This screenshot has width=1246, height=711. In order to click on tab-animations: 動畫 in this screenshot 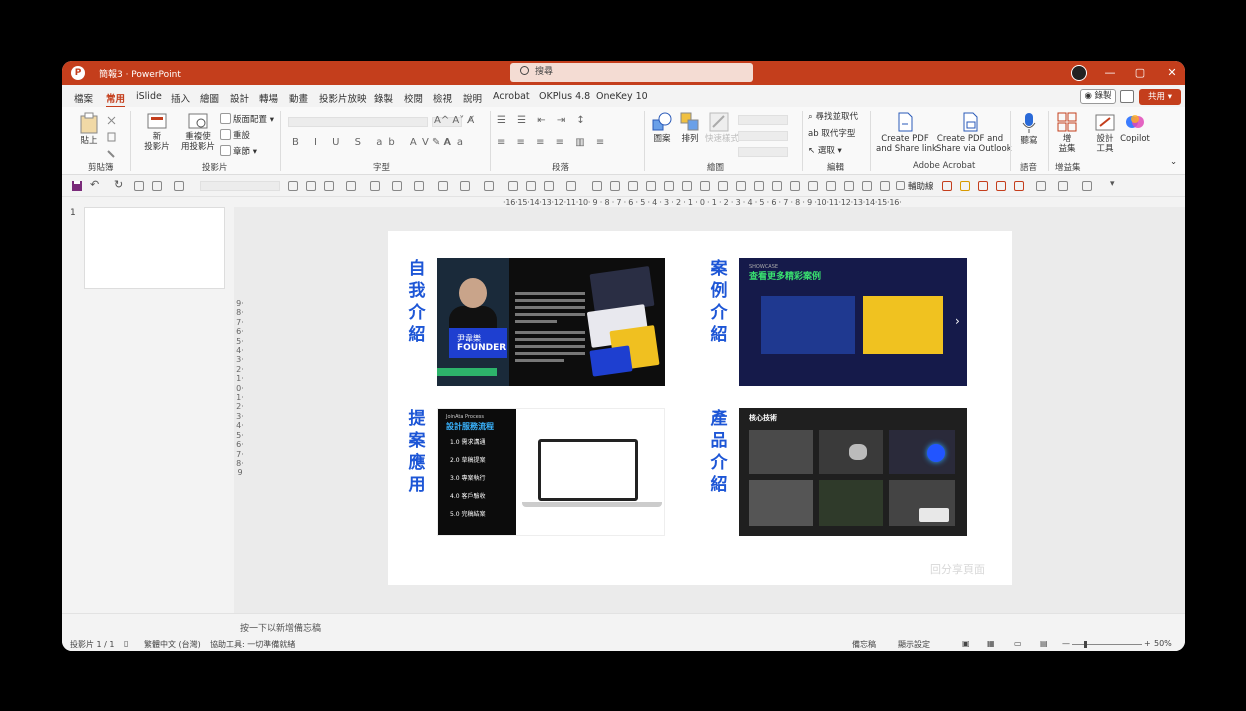, I will do `click(298, 98)`.